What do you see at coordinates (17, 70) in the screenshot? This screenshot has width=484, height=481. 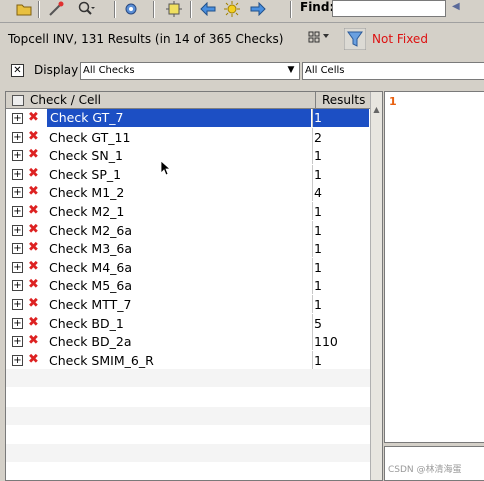 I see `display-checkbox: ✕` at bounding box center [17, 70].